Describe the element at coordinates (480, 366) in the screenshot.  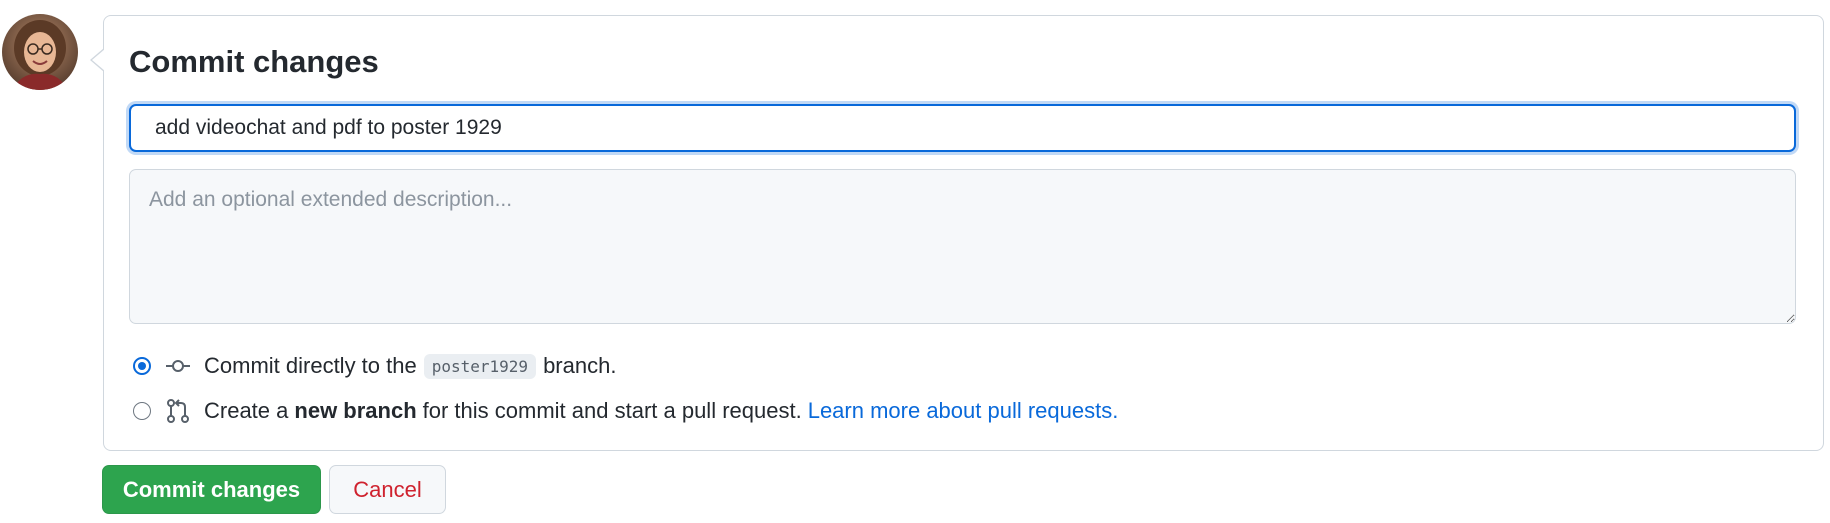
I see `branch-name: poster1929` at that location.